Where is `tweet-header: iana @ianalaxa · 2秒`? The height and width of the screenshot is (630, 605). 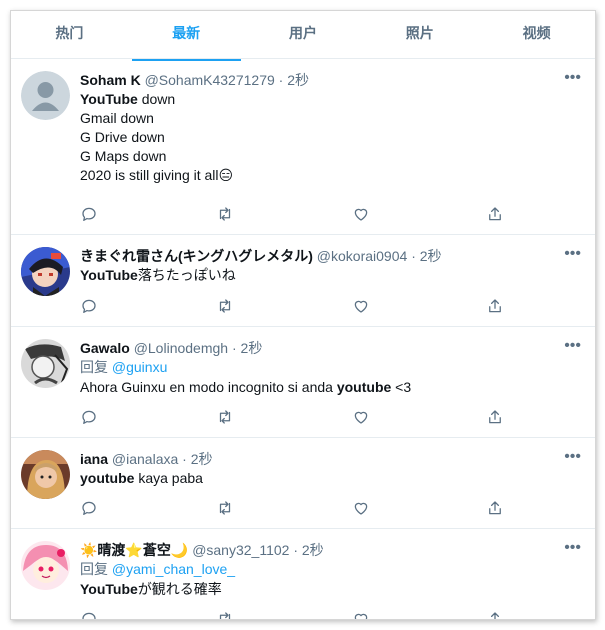 tweet-header: iana @ianalaxa · 2秒 is located at coordinates (330, 459).